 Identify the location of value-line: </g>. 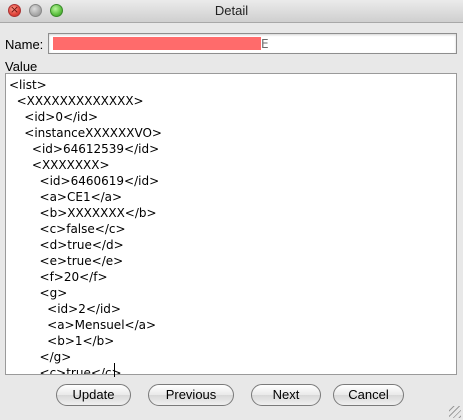
(40, 357).